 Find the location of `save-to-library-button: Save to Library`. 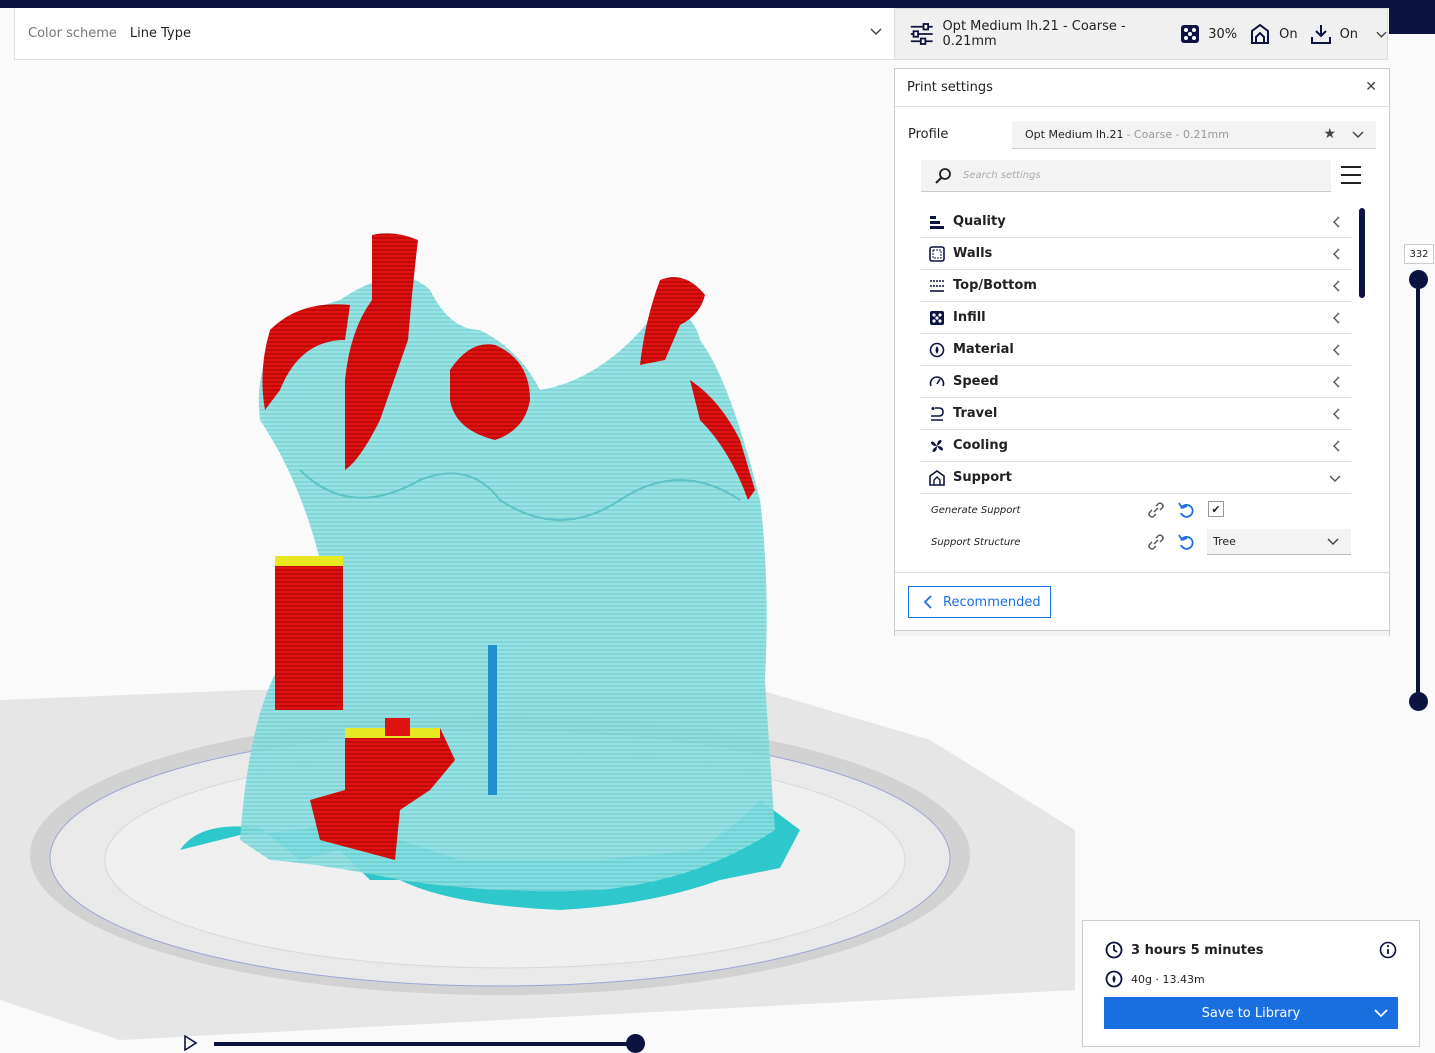

save-to-library-button: Save to Library is located at coordinates (1251, 1013).